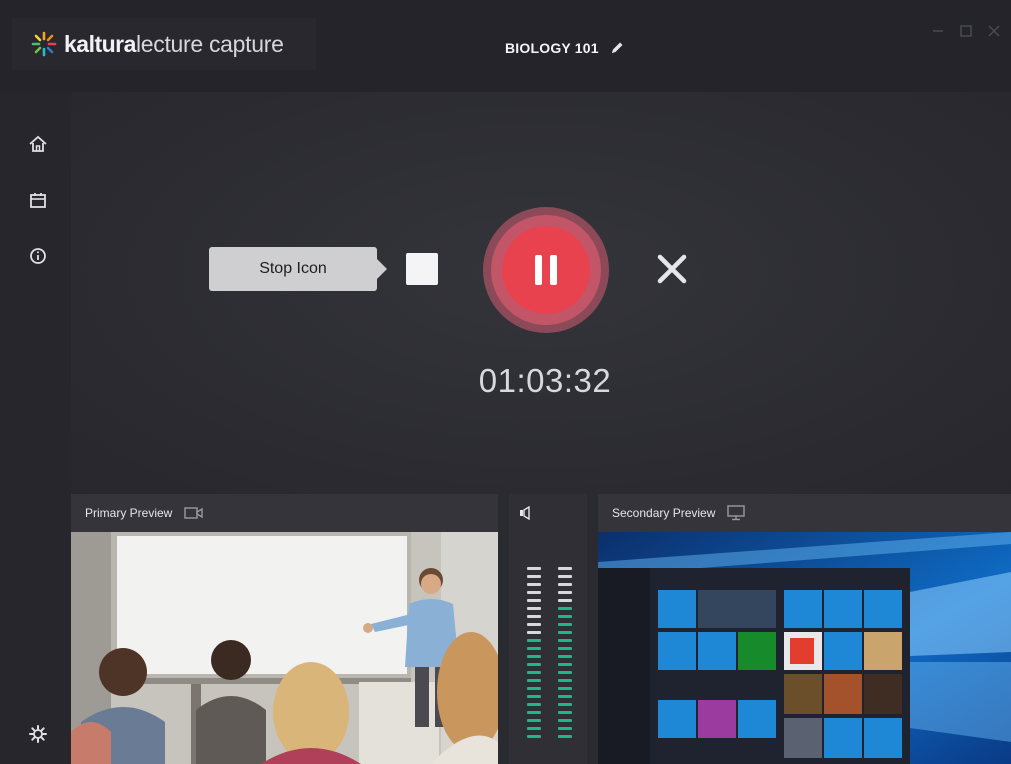 The width and height of the screenshot is (1011, 764). I want to click on audio-header, so click(548, 513).